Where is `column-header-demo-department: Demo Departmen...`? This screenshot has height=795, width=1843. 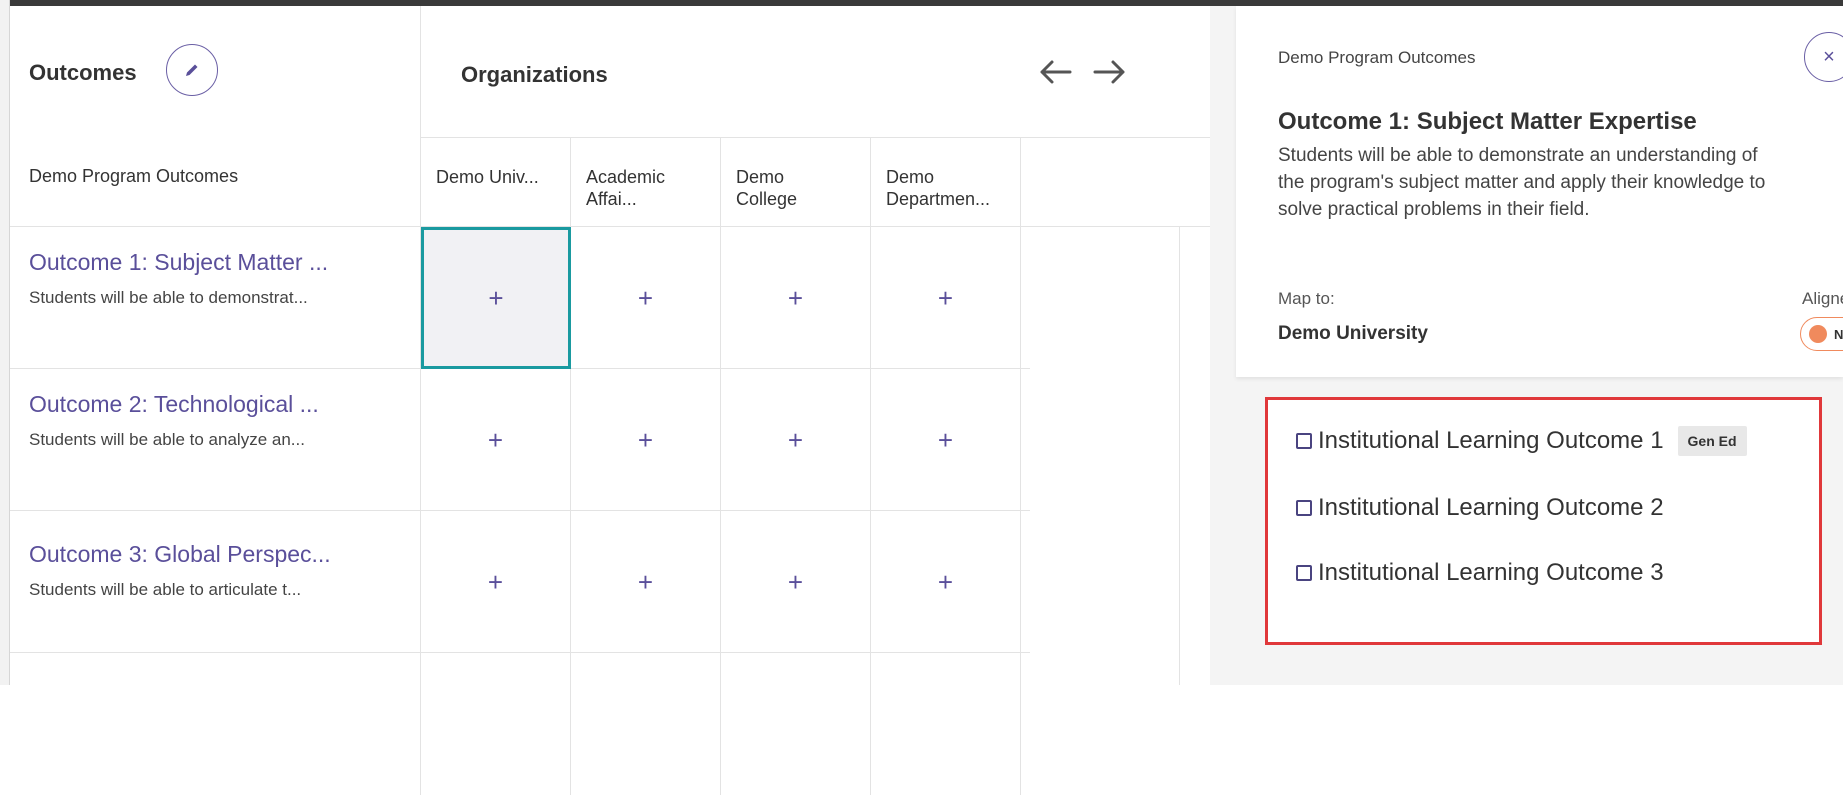
column-header-demo-department: Demo Departmen... is located at coordinates (946, 182).